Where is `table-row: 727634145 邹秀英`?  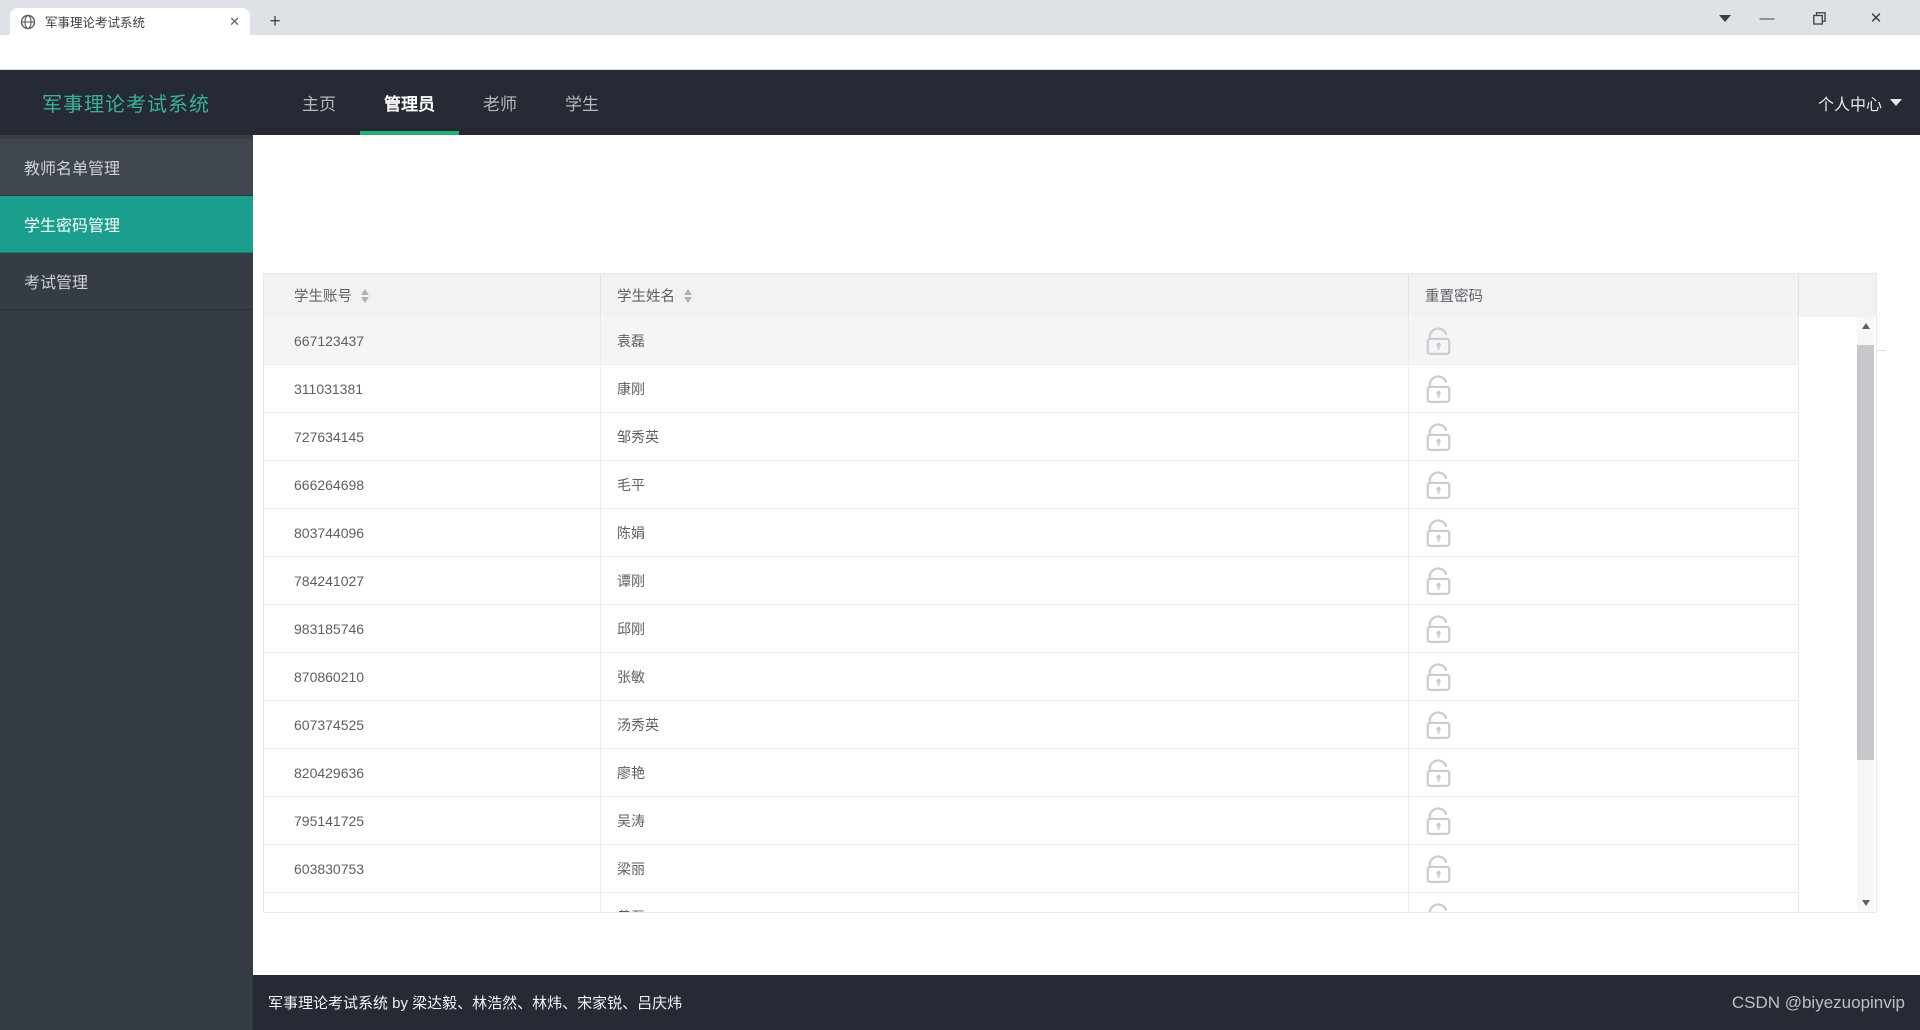
table-row: 727634145 邹秀英 is located at coordinates (1031, 437).